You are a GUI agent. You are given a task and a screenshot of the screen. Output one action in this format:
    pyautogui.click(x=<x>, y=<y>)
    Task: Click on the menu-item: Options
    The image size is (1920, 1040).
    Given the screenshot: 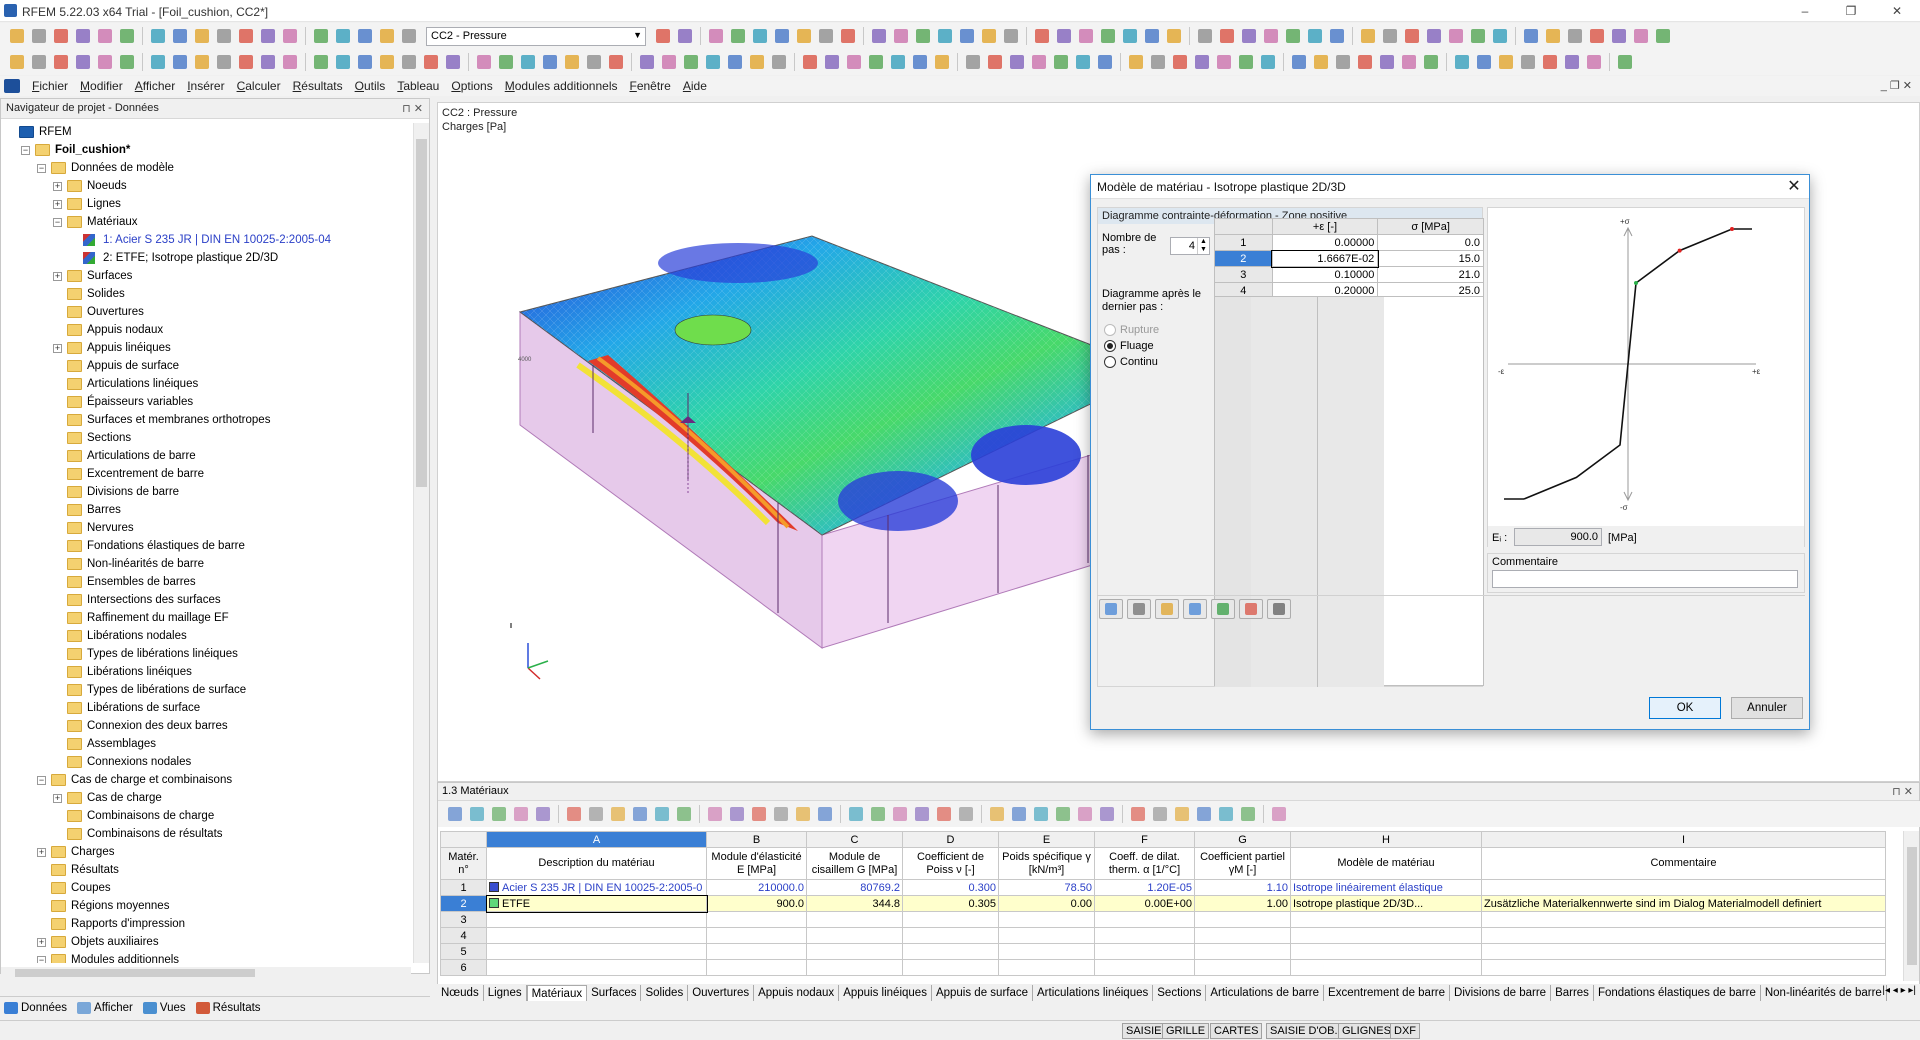 What is the action you would take?
    pyautogui.click(x=471, y=86)
    